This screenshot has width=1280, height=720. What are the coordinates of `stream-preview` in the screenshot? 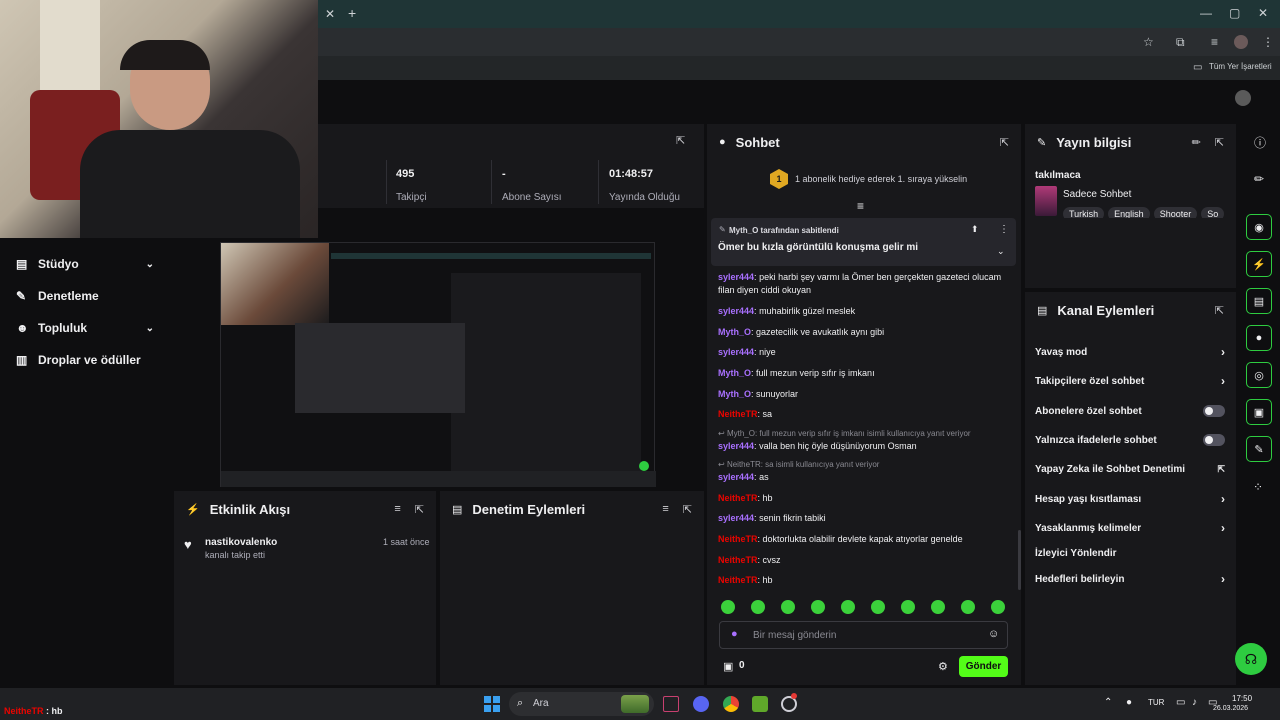 It's located at (438, 364).